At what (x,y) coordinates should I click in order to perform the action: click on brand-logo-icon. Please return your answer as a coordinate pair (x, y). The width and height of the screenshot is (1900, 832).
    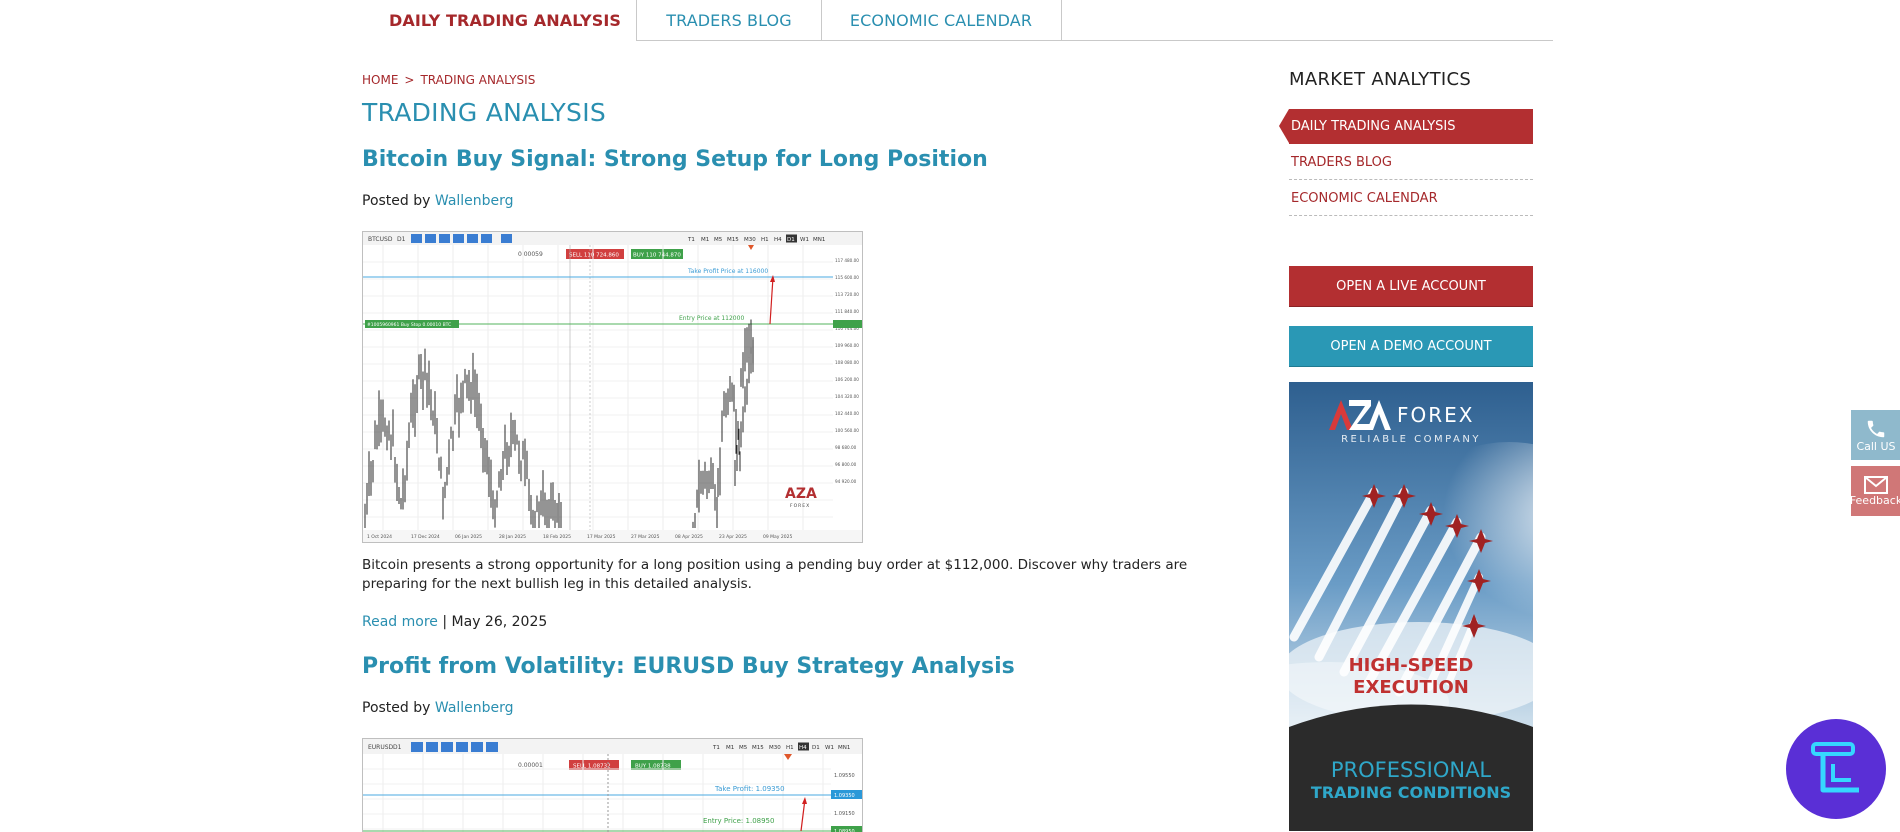
    Looking at the image, I should click on (1835, 767).